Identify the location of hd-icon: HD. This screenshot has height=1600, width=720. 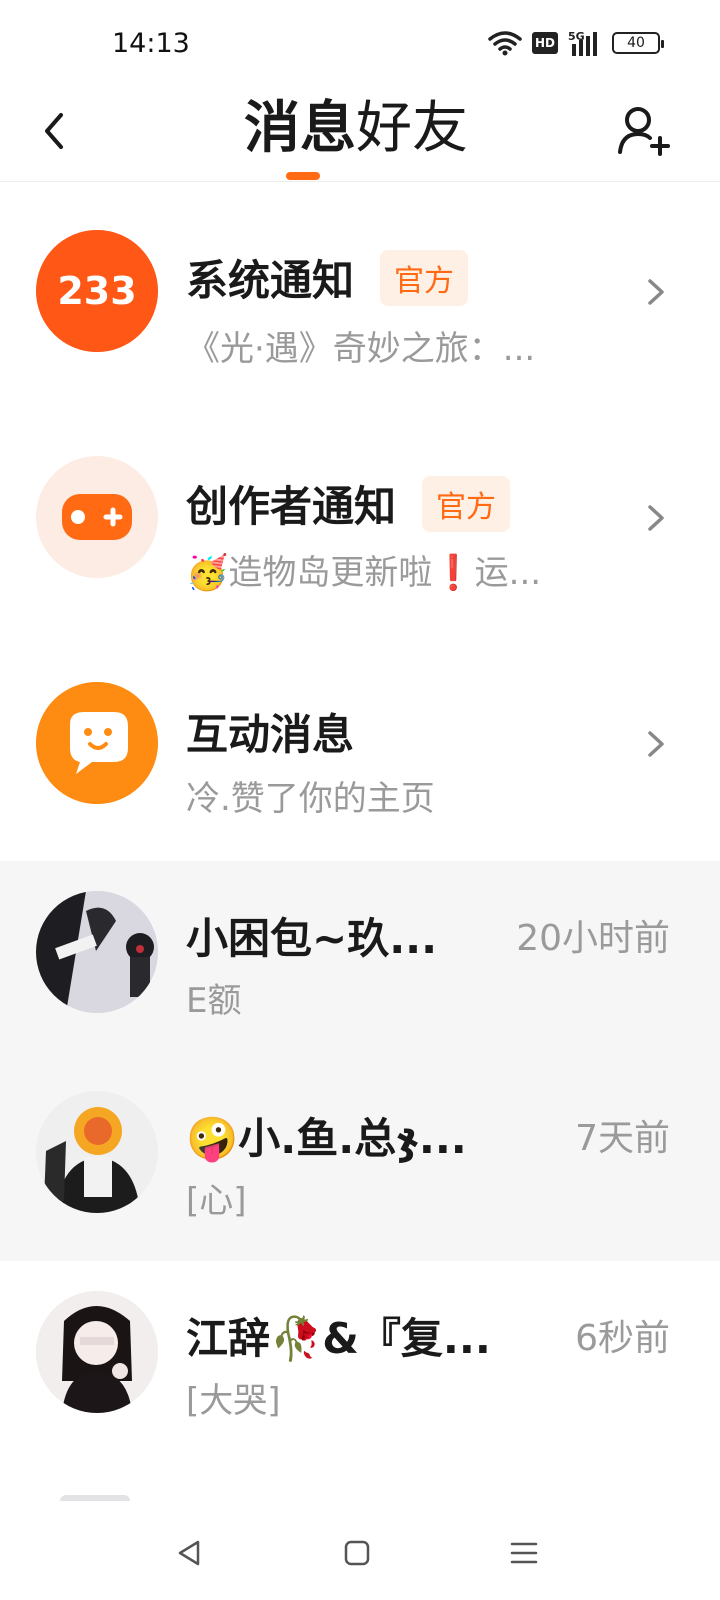
(545, 43).